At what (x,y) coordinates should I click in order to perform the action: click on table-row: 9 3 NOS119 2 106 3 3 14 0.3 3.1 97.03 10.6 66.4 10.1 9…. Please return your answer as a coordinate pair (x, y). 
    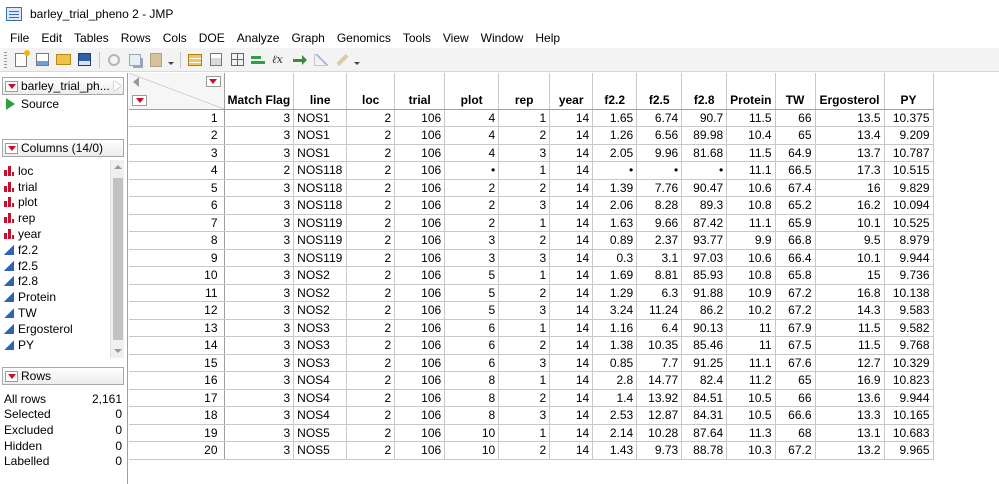
    Looking at the image, I should click on (531, 258).